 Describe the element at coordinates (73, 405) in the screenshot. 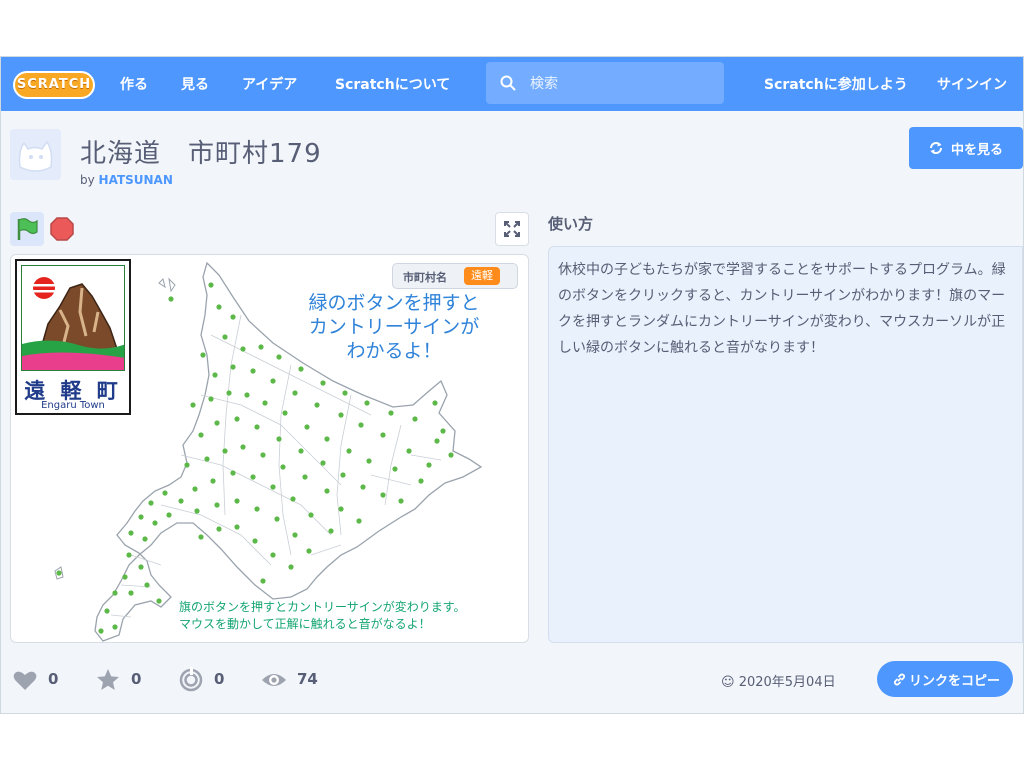

I see `sign-town-english: Engaru Town` at that location.